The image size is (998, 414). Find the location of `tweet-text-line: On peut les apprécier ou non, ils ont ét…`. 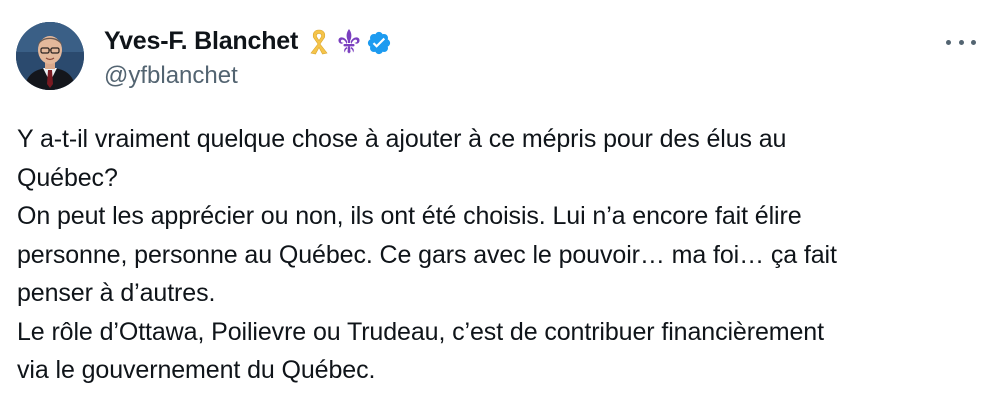

tweet-text-line: On peut les apprécier ou non, ils ont ét… is located at coordinates (409, 216).